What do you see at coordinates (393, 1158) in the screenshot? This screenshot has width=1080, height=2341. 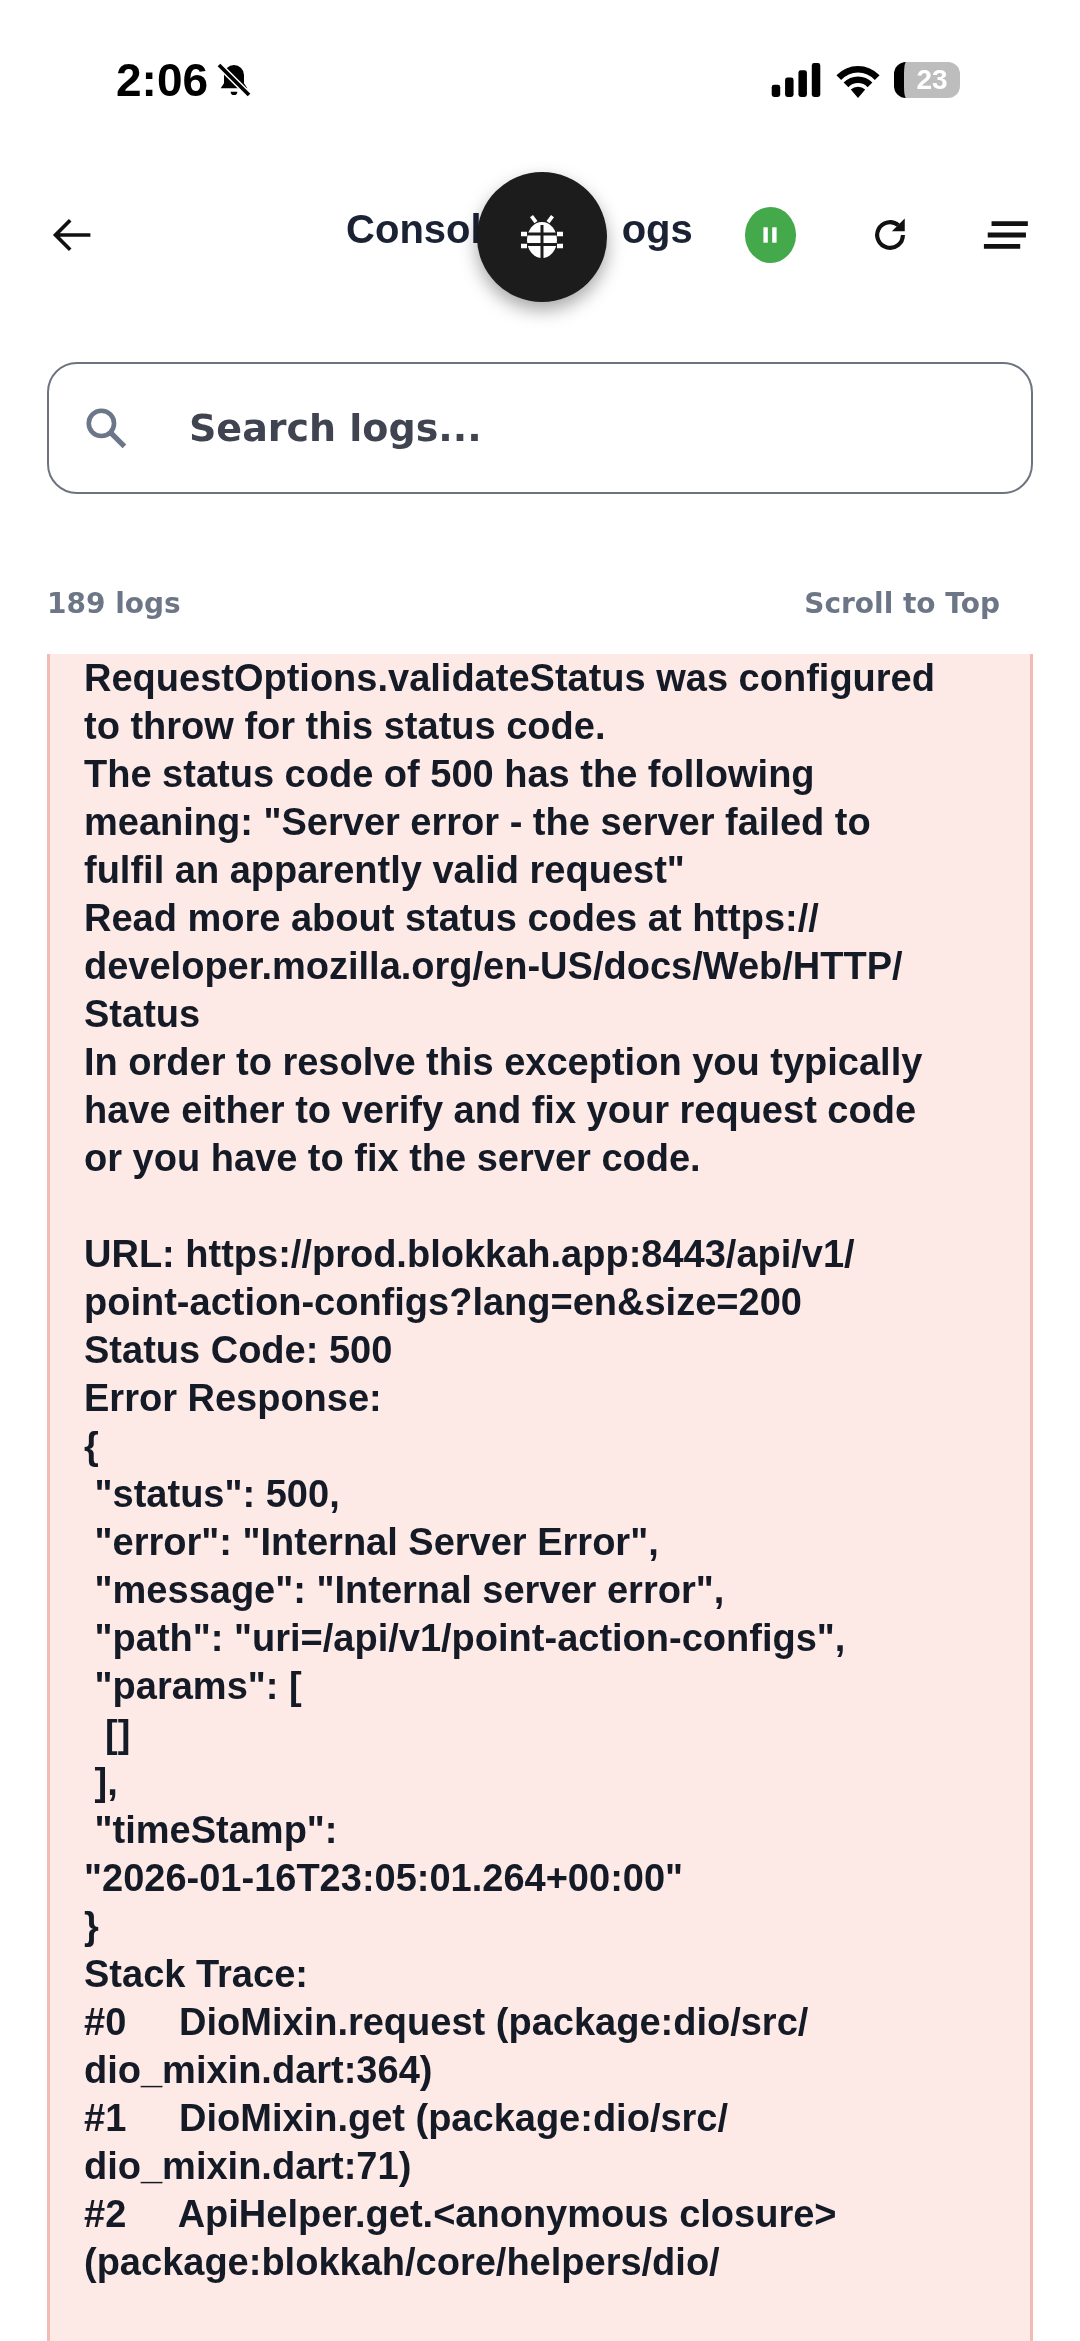 I see `log-line: or you have to fix the server code.` at bounding box center [393, 1158].